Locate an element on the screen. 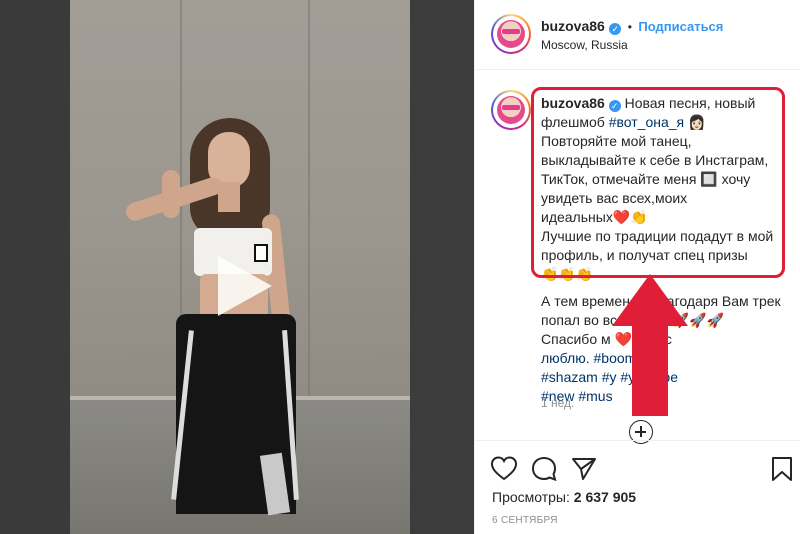  location-link: Moscow, Russia is located at coordinates (584, 45).